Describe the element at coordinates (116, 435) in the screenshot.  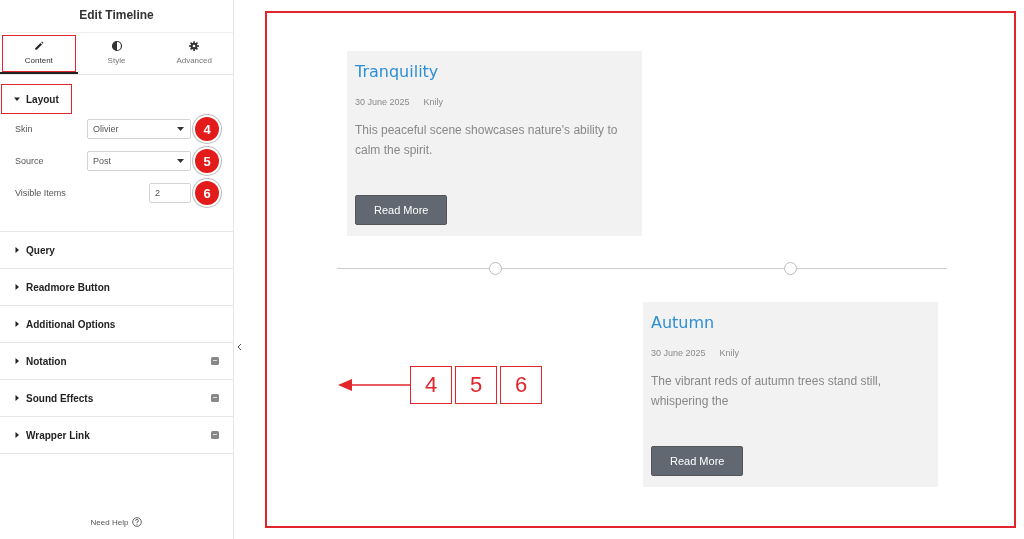
I see `section-header: Wrapper Link` at that location.